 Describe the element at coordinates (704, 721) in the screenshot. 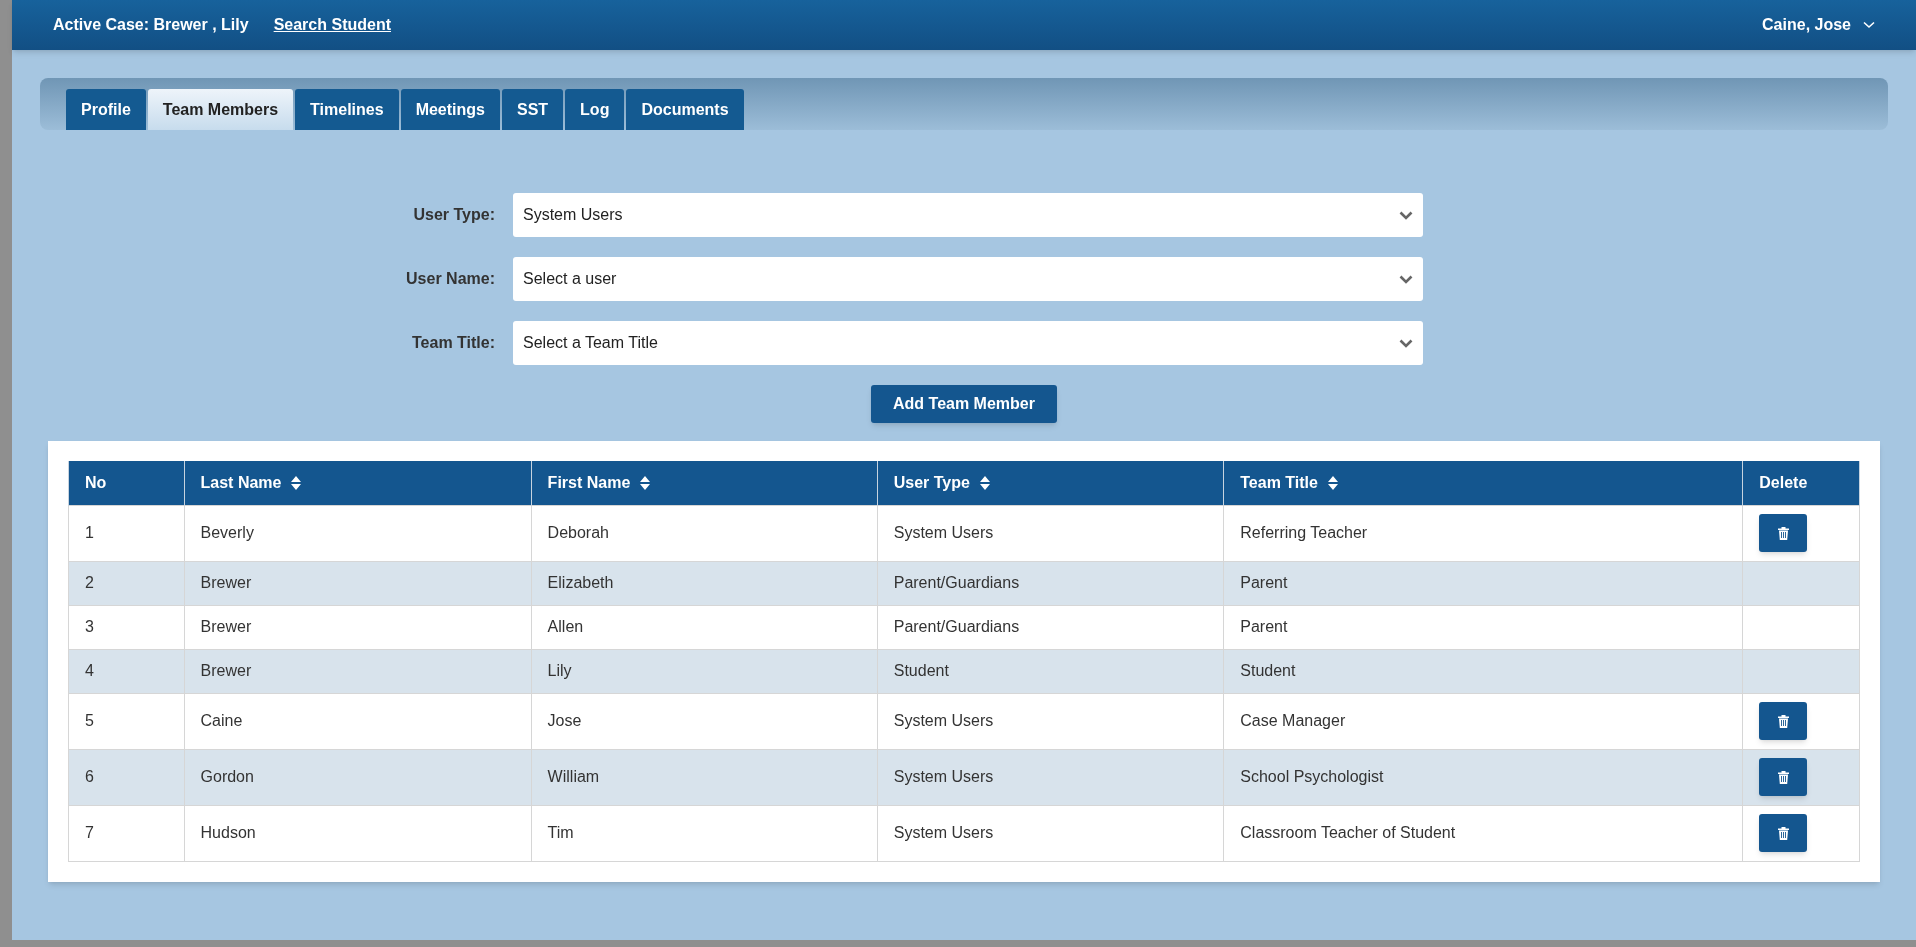

I see `table-cell: Jose` at that location.